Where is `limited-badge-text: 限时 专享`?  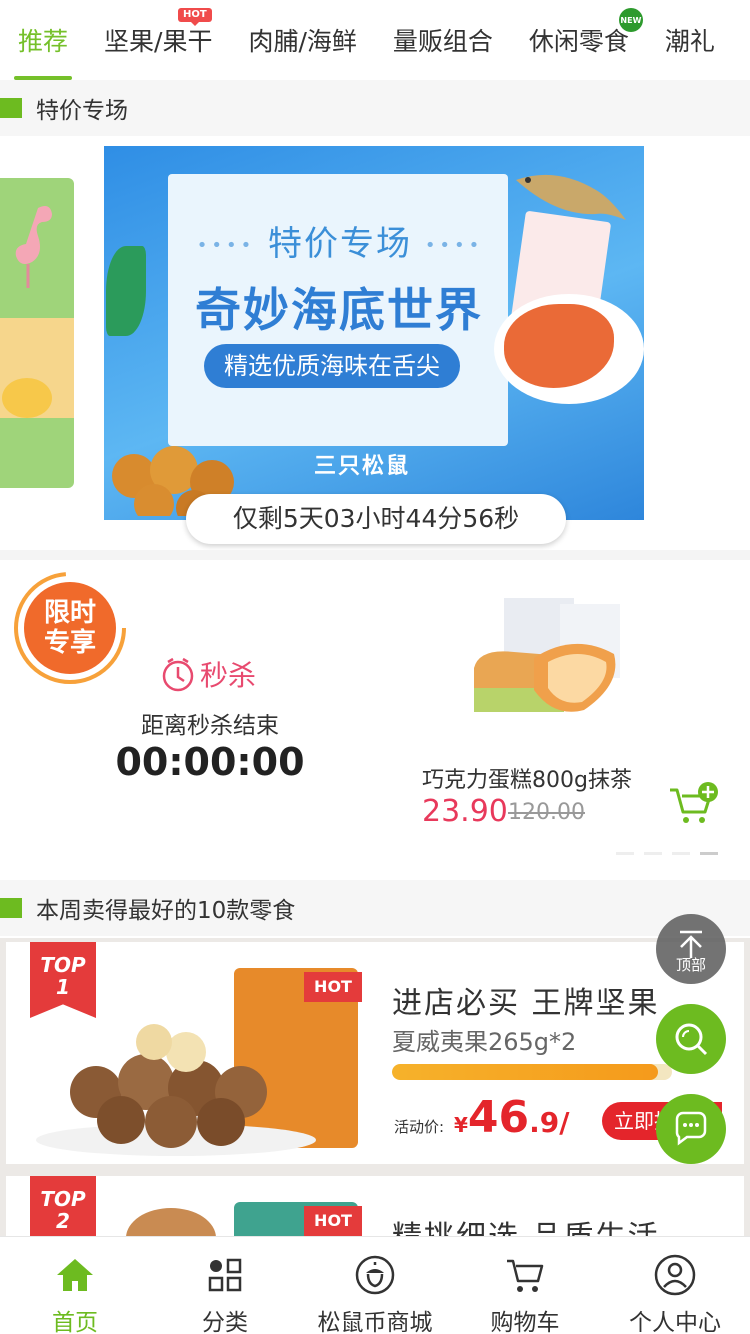 limited-badge-text: 限时 专享 is located at coordinates (70, 628).